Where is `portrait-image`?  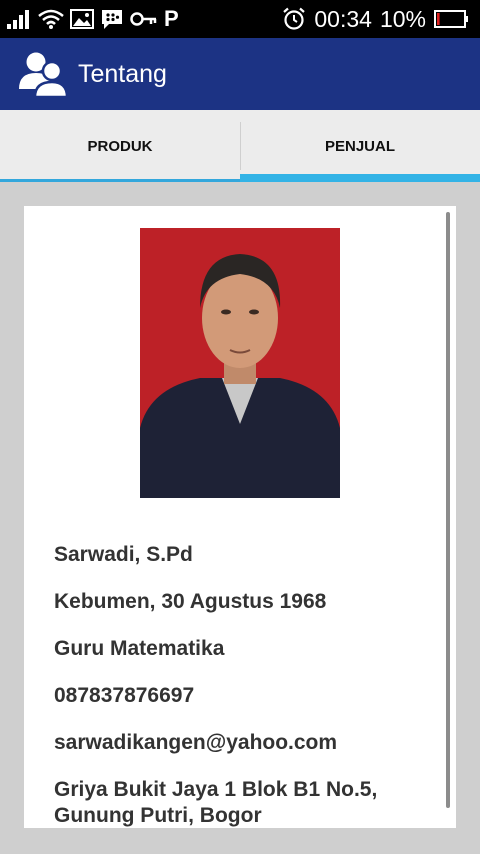 portrait-image is located at coordinates (240, 363).